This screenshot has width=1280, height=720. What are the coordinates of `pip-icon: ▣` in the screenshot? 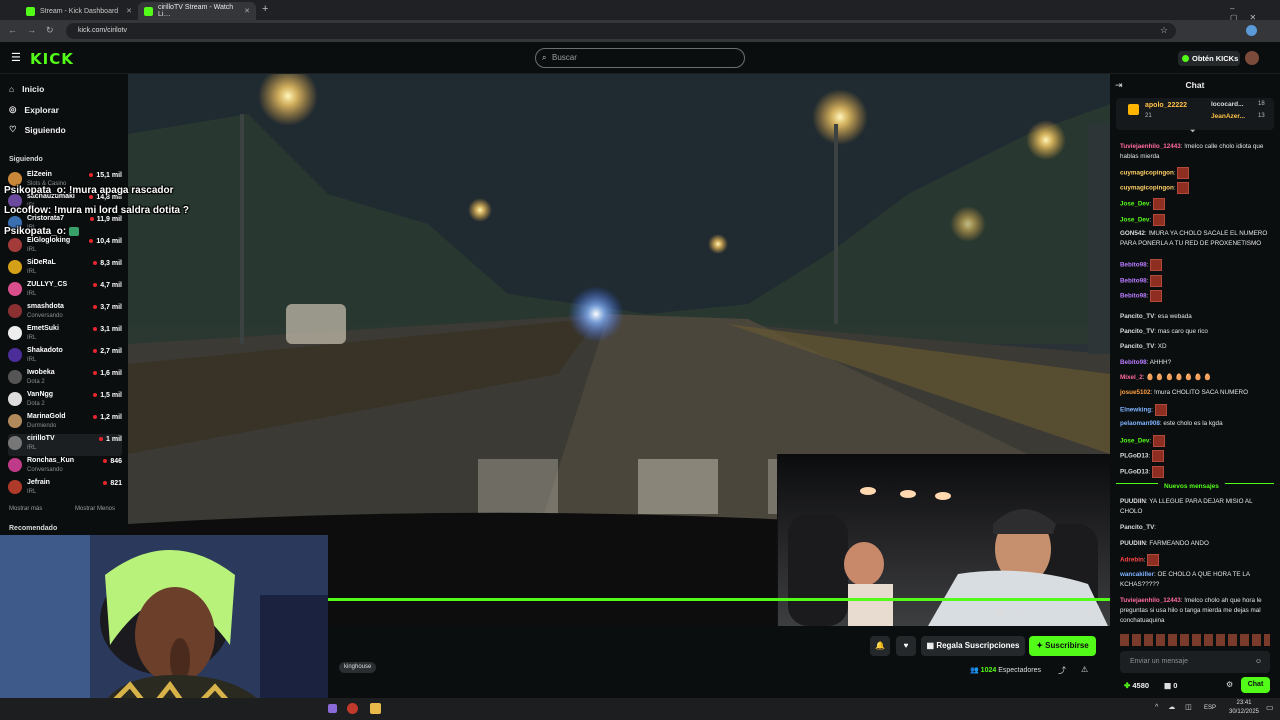 It's located at (1000, 613).